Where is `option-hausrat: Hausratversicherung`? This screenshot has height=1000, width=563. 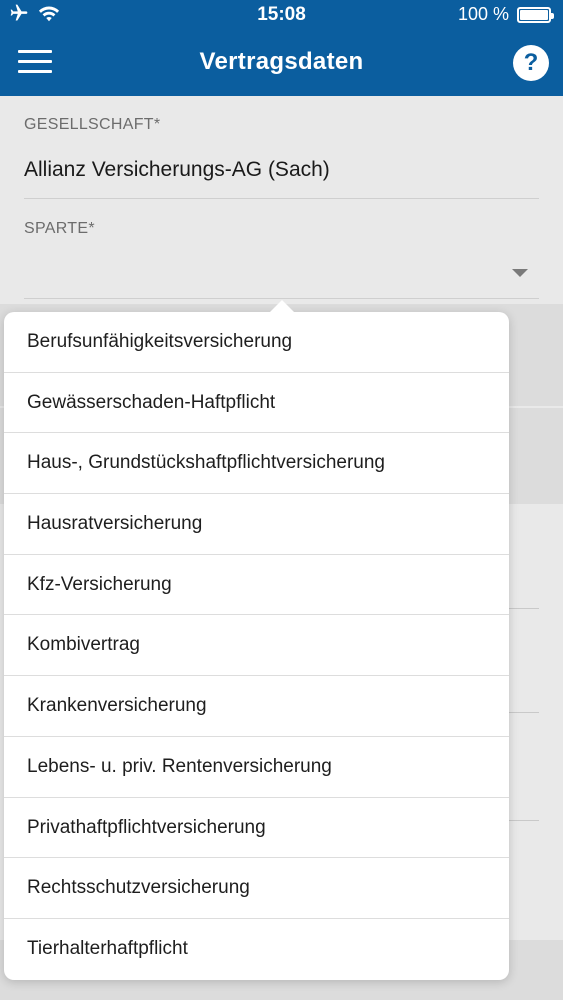
option-hausrat: Hausratversicherung is located at coordinates (256, 524).